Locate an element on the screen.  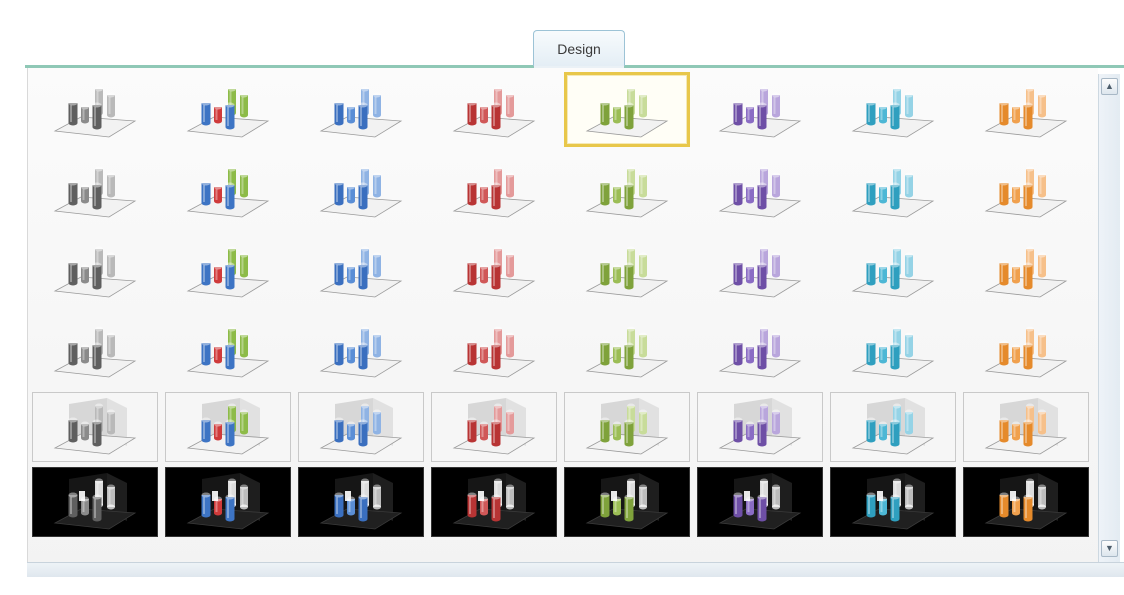
gallery-bottom-strip is located at coordinates (575, 569).